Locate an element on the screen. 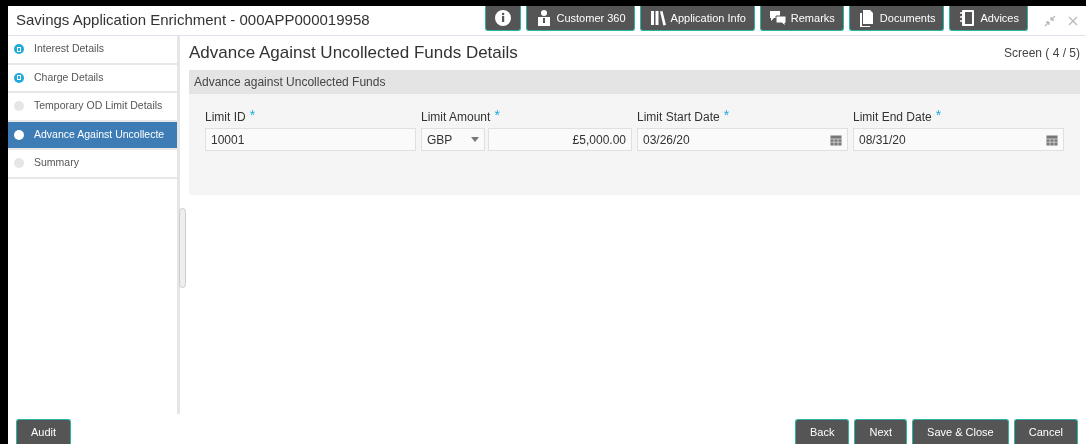  screen-counter: Screen ( 4 / 5) is located at coordinates (1041, 53).